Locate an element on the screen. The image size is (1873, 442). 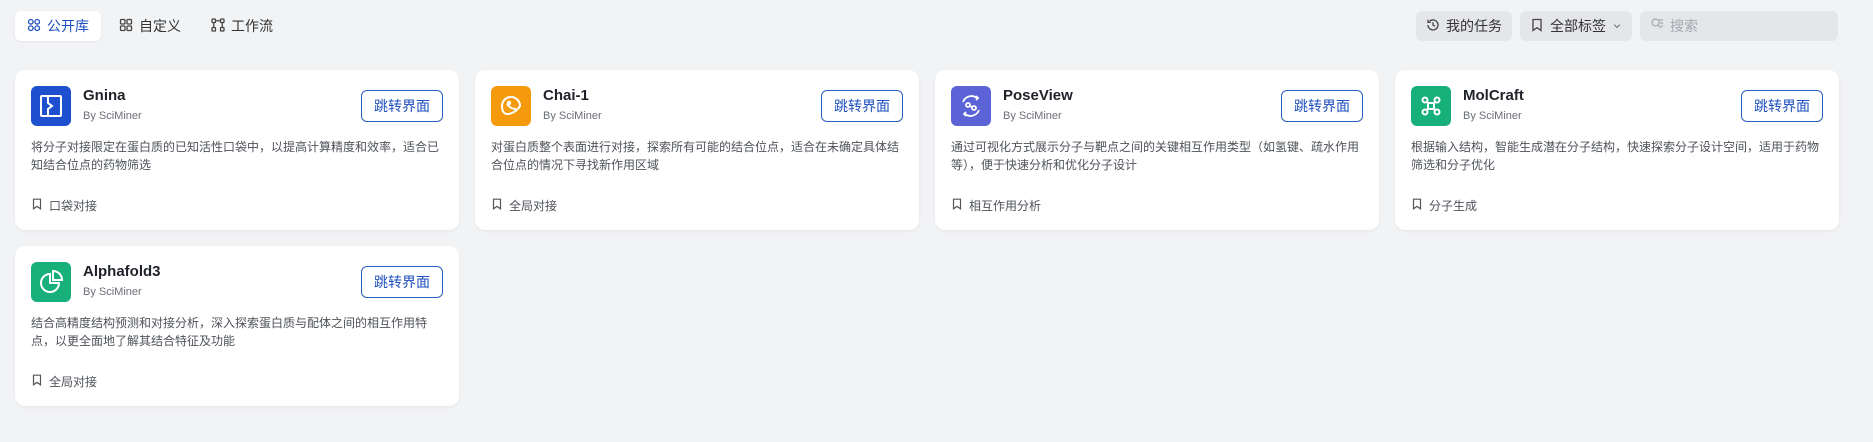
search-box is located at coordinates (1745, 26).